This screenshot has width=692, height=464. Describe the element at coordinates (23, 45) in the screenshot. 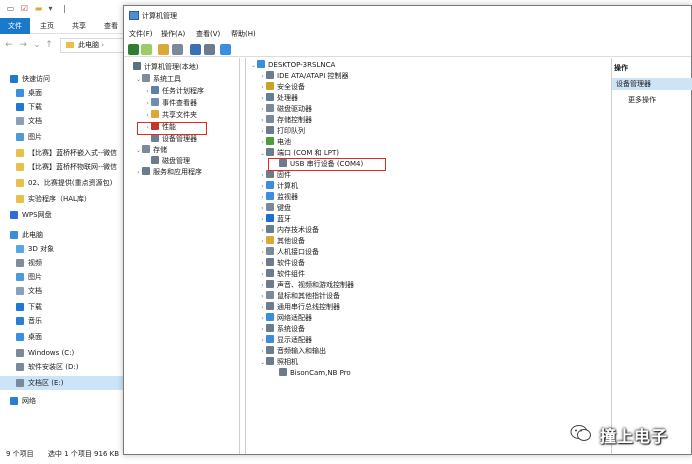

I see `forward-icon: →` at that location.